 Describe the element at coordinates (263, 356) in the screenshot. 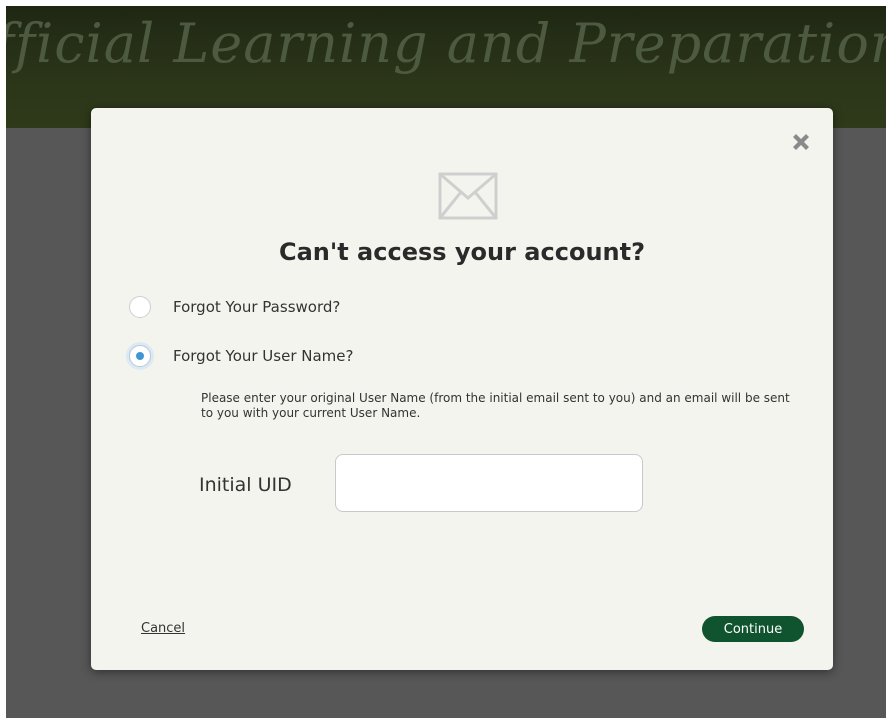

I see `forgot-username-label: Forgot Your User Name?` at that location.